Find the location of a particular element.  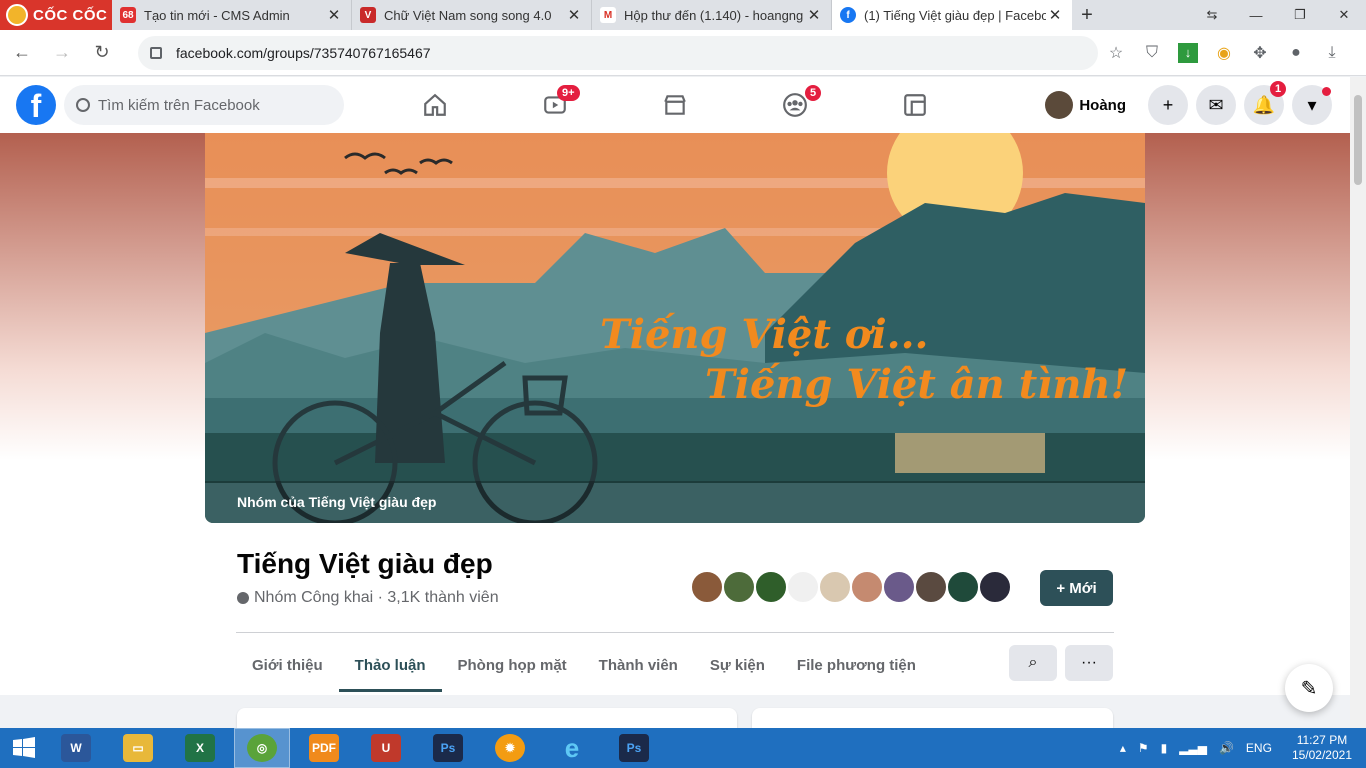

home-icon is located at coordinates (435, 104).